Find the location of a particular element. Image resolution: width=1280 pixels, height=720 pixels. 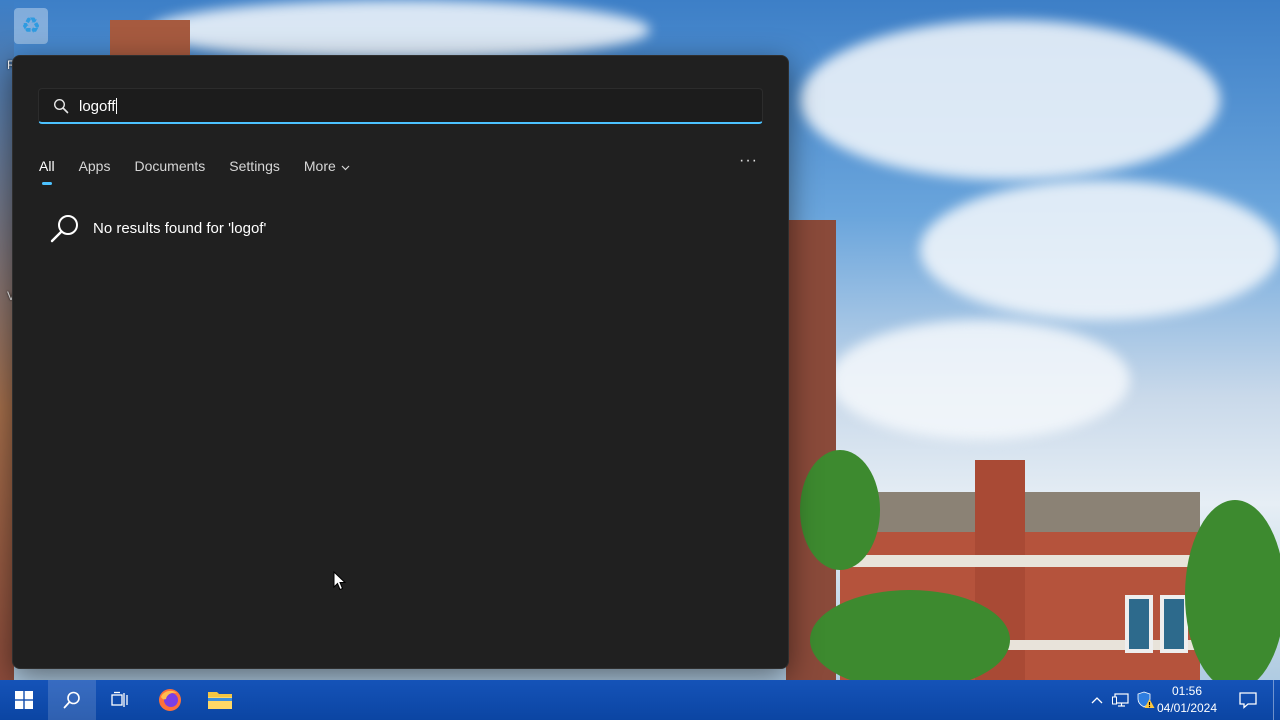

chevron-down-icon is located at coordinates (345, 168).